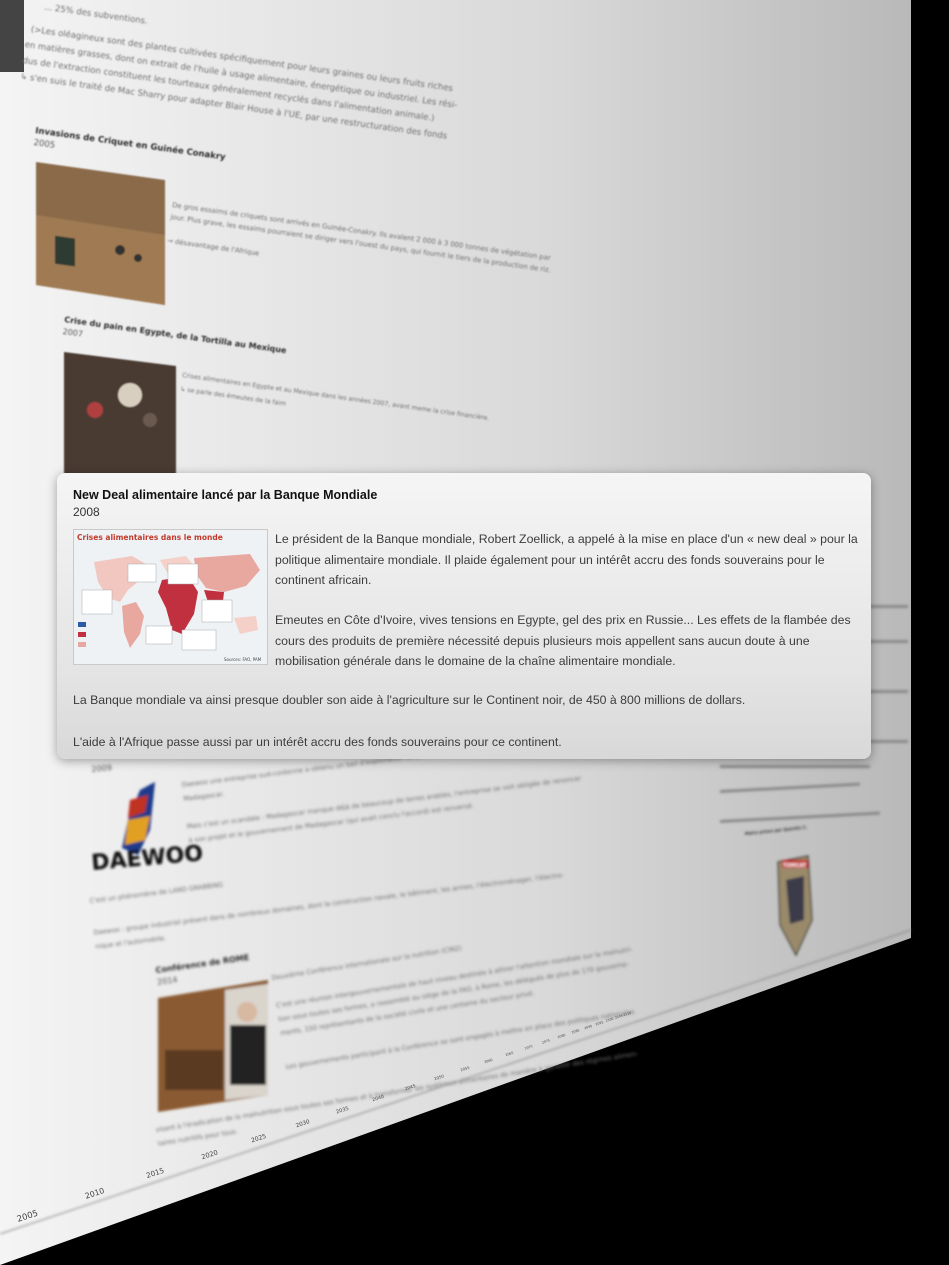 Image resolution: width=949 pixels, height=1265 pixels. What do you see at coordinates (120, 413) in the screenshot?
I see `crise-pain-photo` at bounding box center [120, 413].